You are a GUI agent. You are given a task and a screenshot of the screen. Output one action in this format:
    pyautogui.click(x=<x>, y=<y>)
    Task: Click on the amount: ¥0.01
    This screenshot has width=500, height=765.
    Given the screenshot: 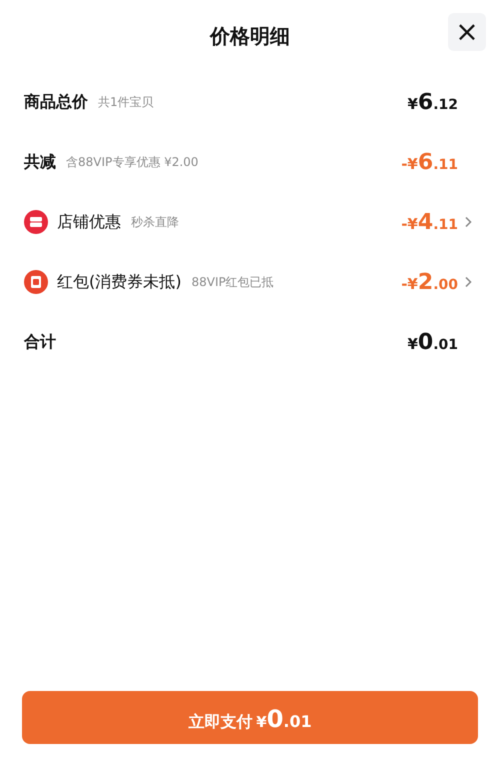 What is the action you would take?
    pyautogui.click(x=432, y=342)
    